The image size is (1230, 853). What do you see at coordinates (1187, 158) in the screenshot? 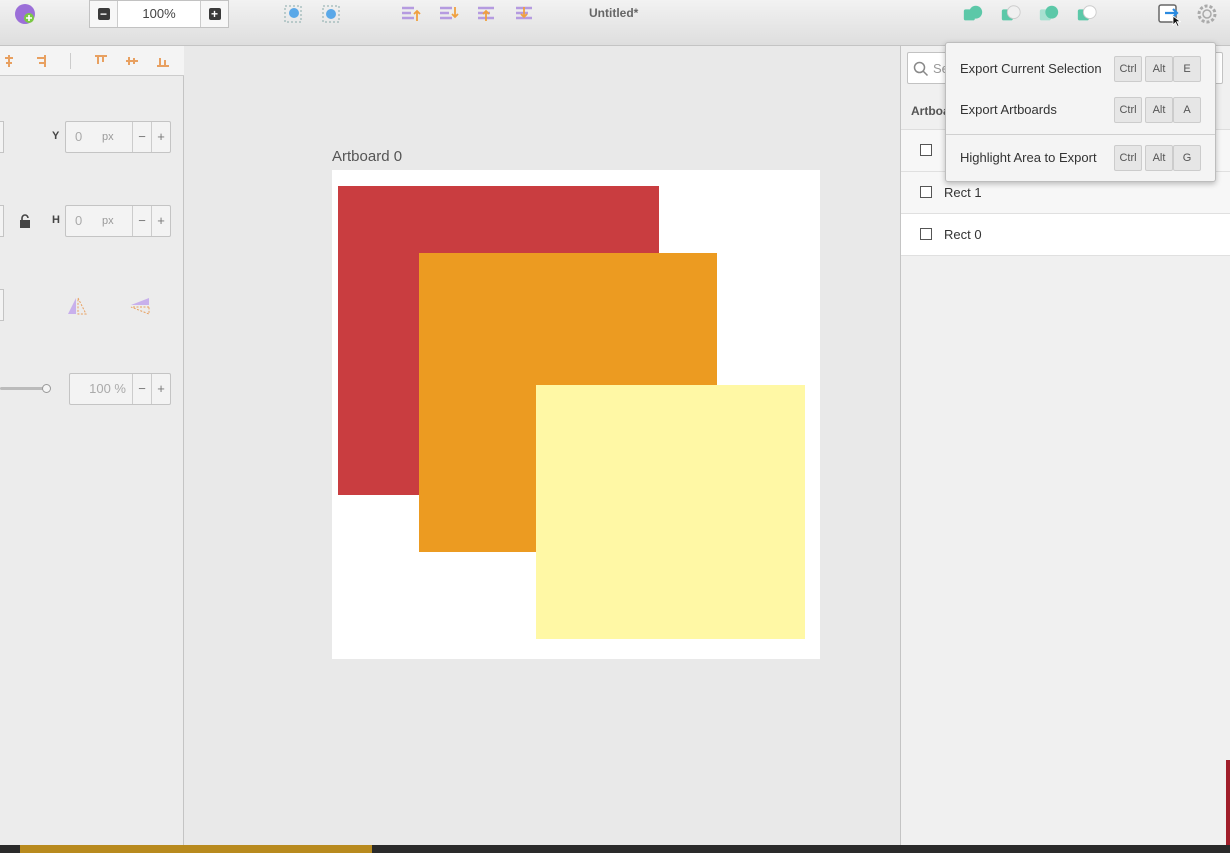
I see `shortcut-key: G` at bounding box center [1187, 158].